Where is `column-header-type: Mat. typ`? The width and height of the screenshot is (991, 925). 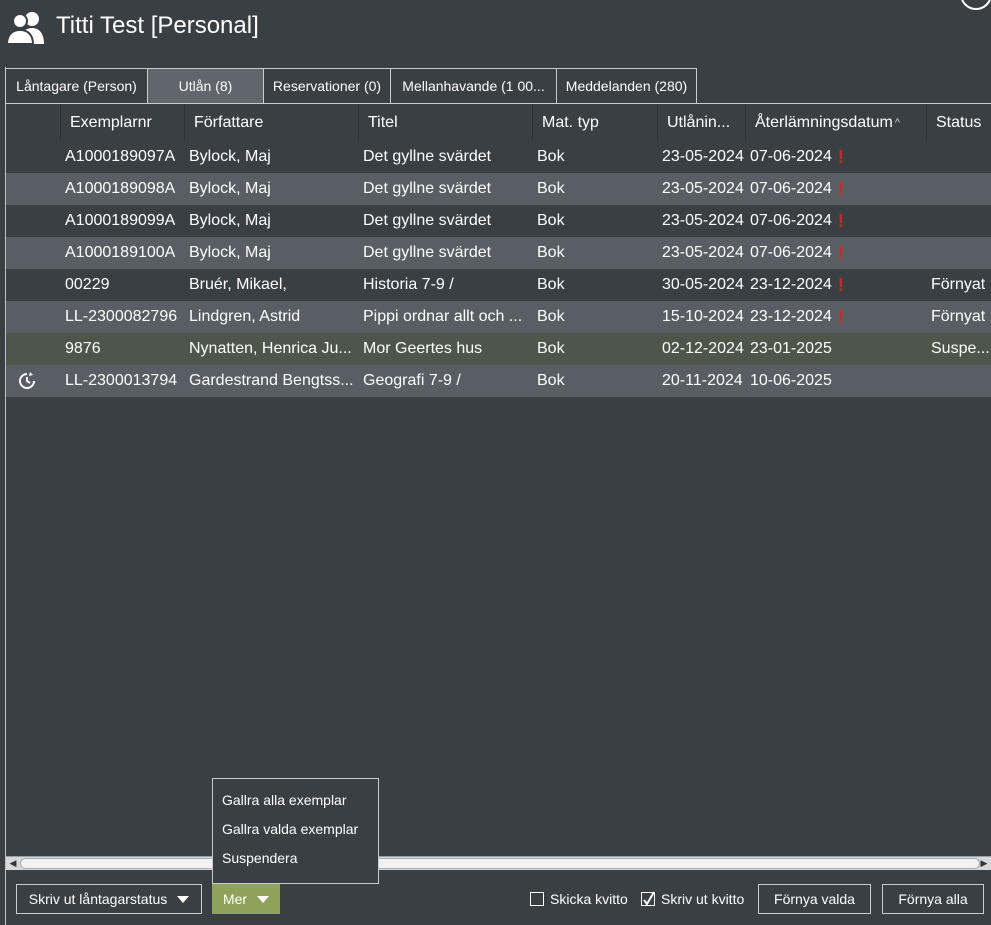
column-header-type: Mat. typ is located at coordinates (595, 122).